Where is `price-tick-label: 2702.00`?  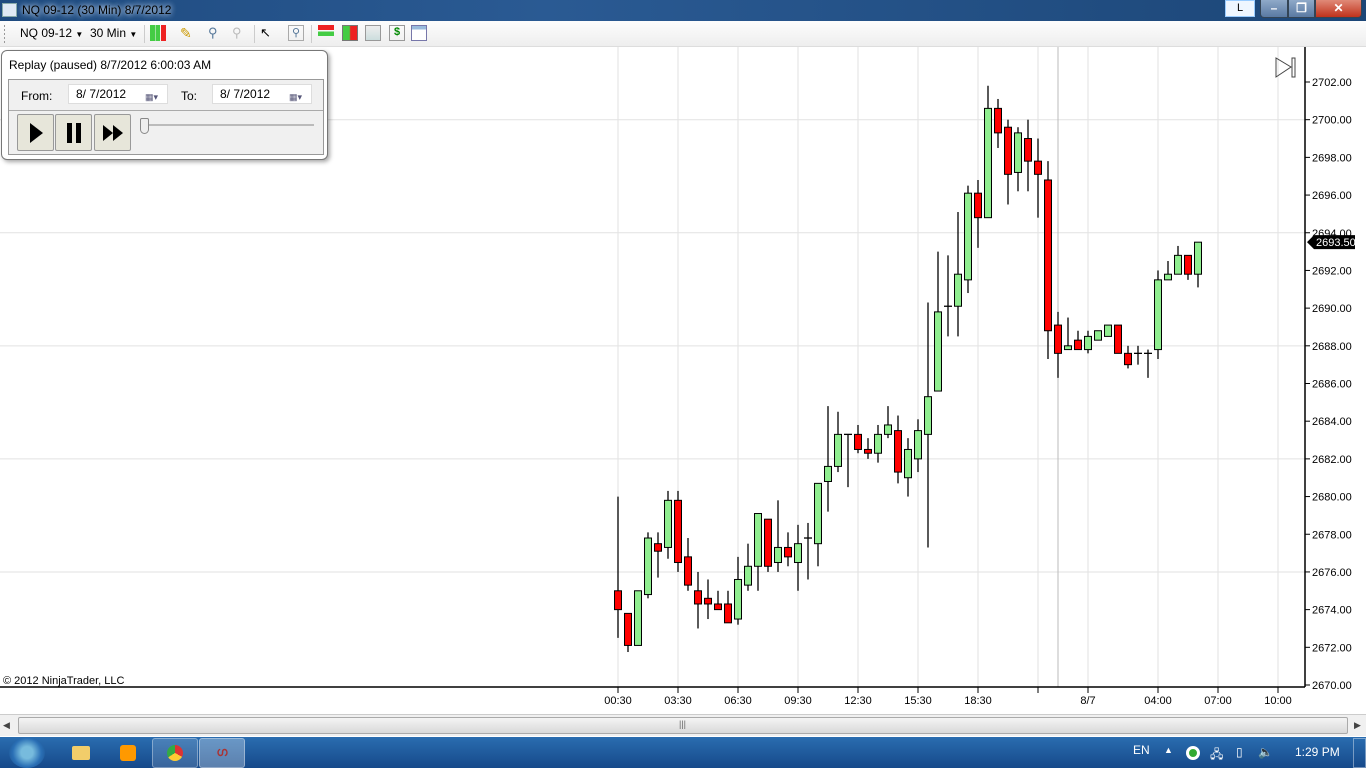 price-tick-label: 2702.00 is located at coordinates (1332, 83).